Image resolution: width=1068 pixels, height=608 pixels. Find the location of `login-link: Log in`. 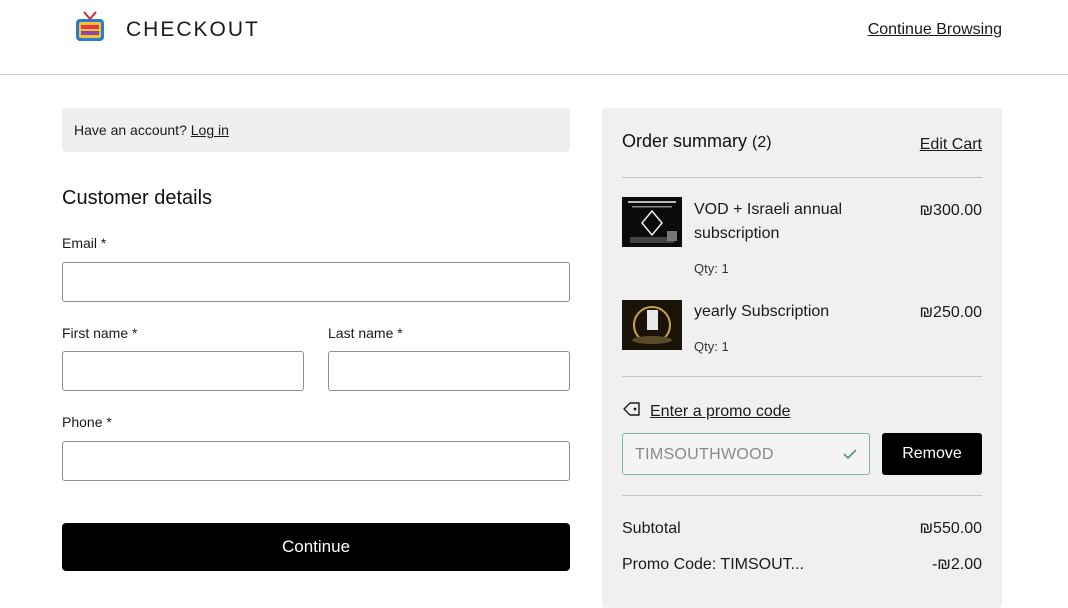

login-link: Log in is located at coordinates (210, 130).